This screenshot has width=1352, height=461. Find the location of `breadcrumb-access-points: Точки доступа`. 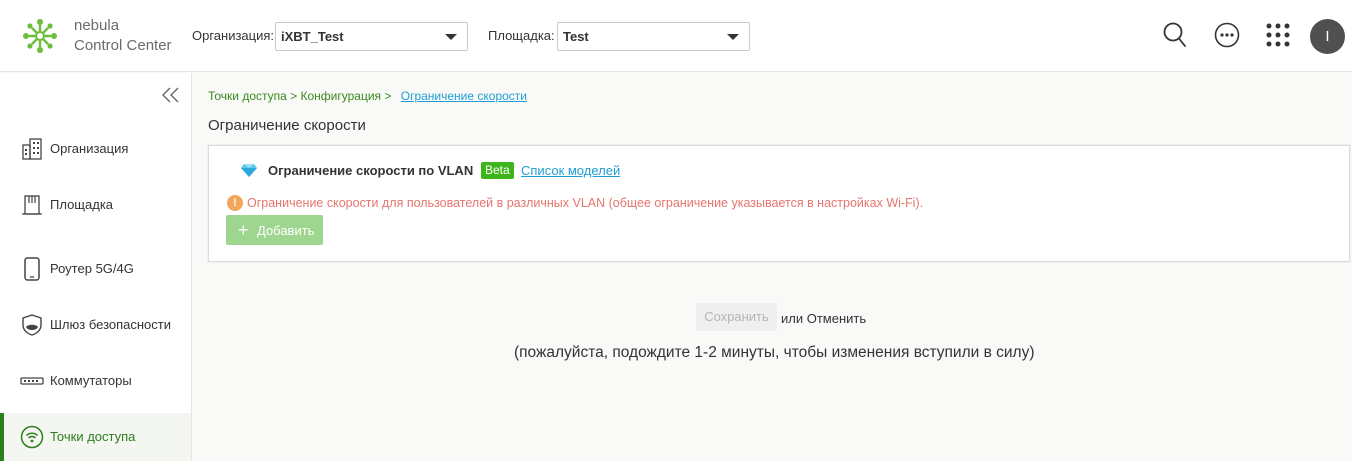

breadcrumb-access-points: Точки доступа is located at coordinates (247, 96).